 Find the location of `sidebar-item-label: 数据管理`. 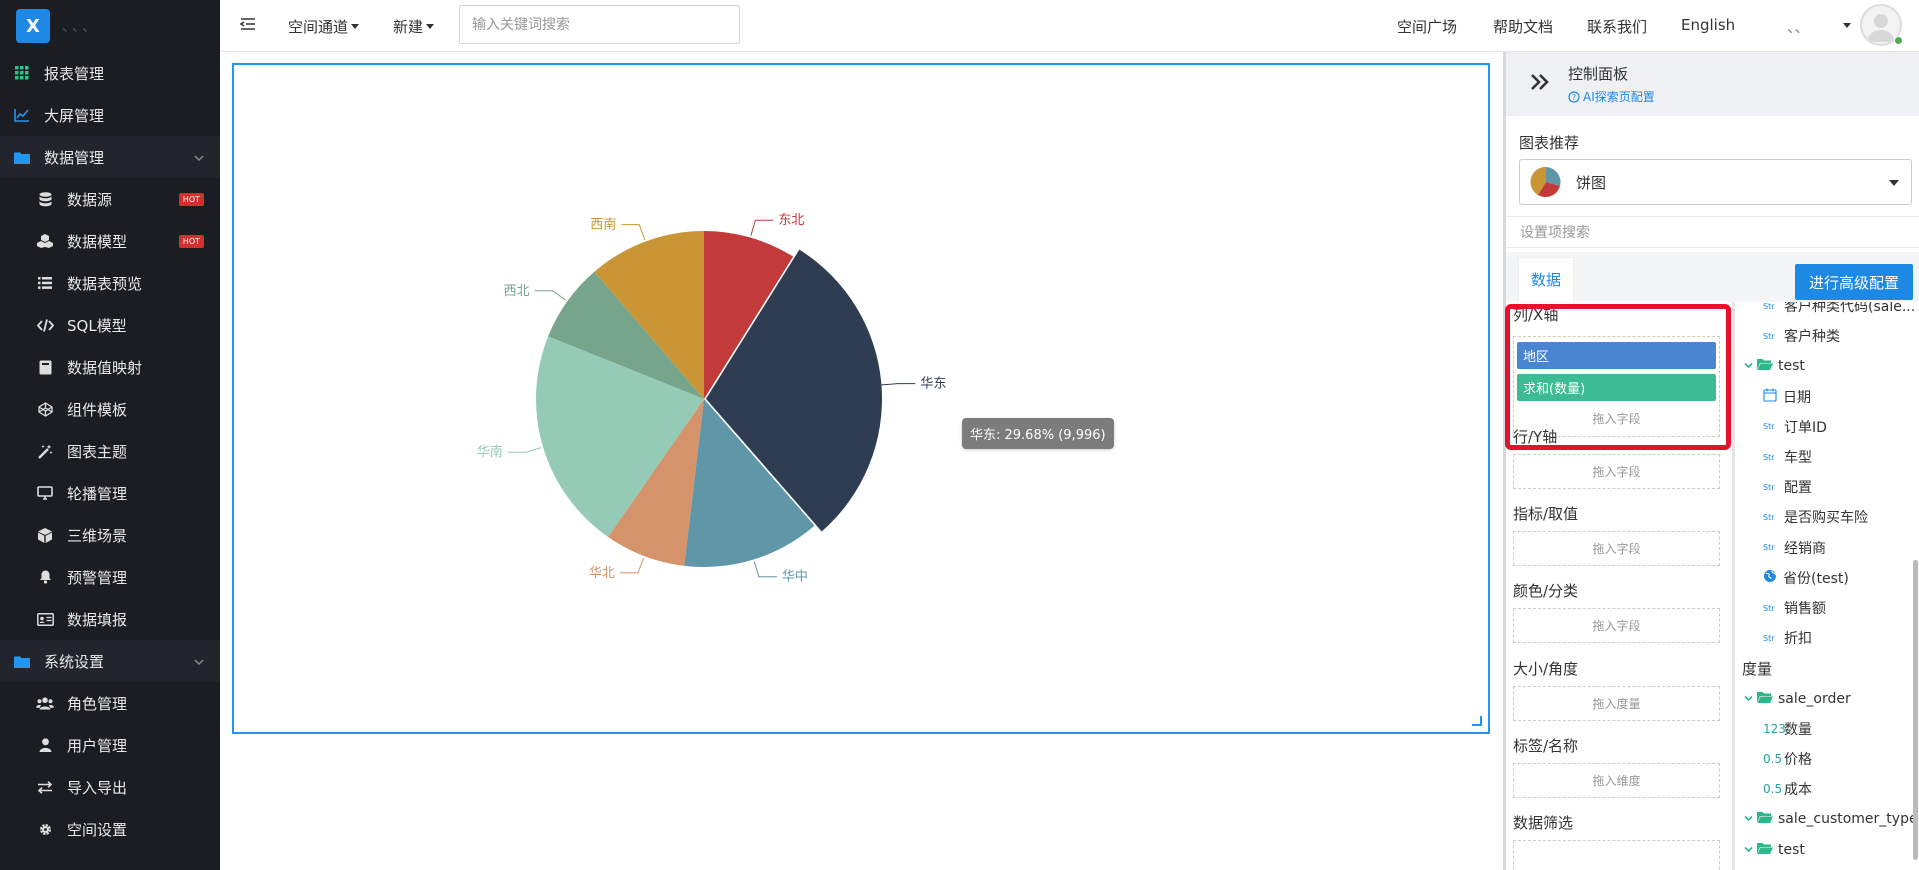

sidebar-item-label: 数据管理 is located at coordinates (74, 157).